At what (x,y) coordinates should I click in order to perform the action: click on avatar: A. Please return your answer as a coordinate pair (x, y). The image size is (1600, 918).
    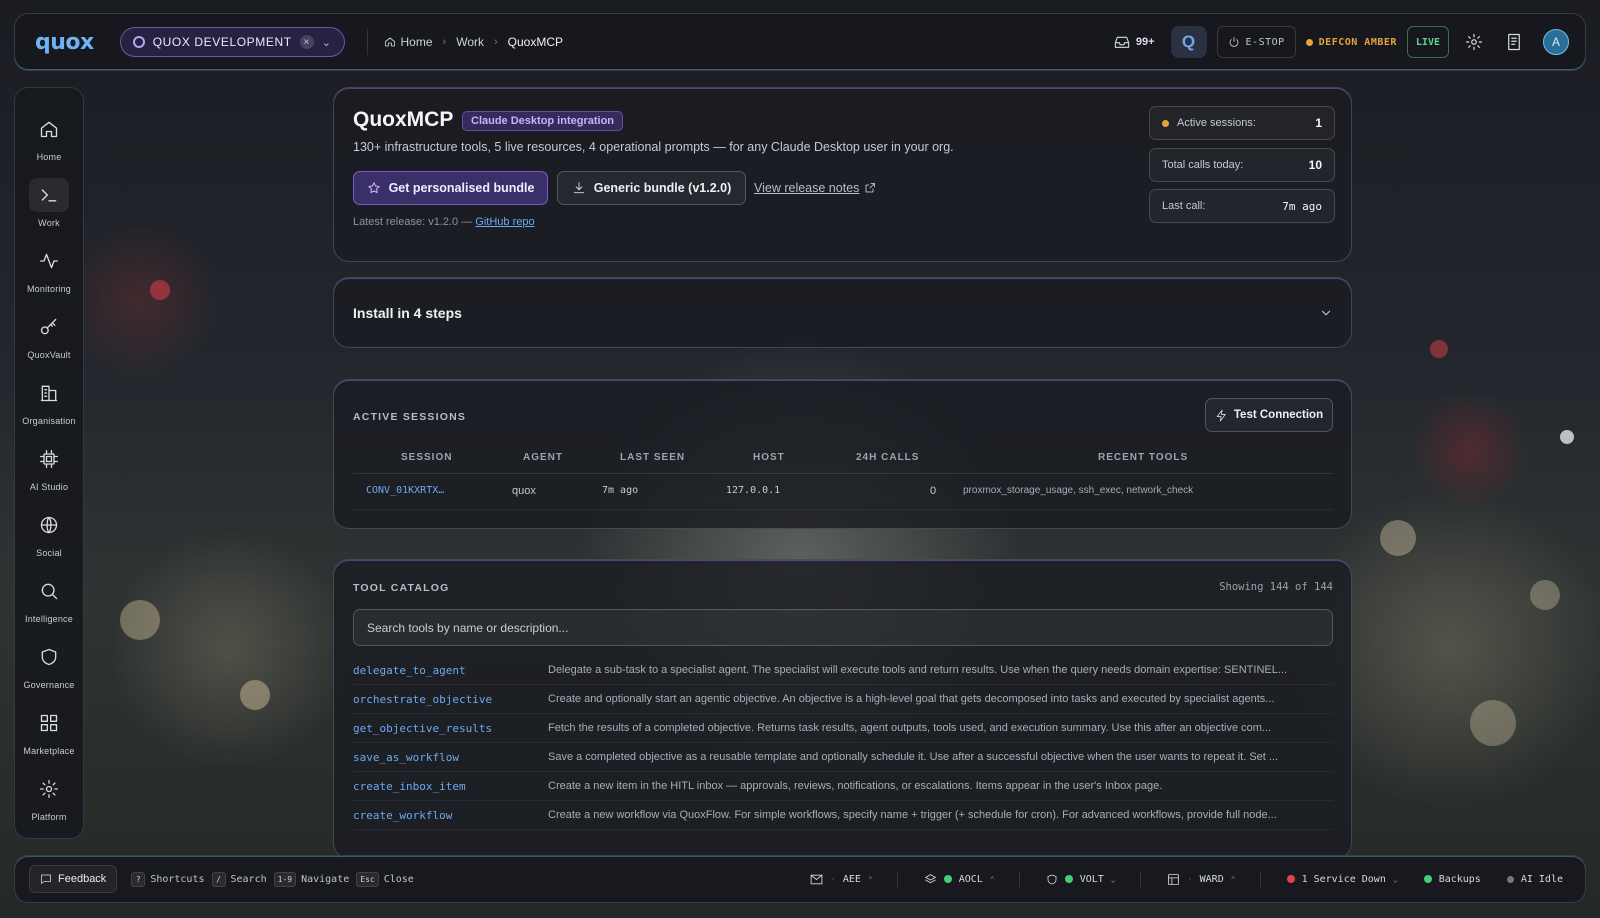
    Looking at the image, I should click on (1556, 42).